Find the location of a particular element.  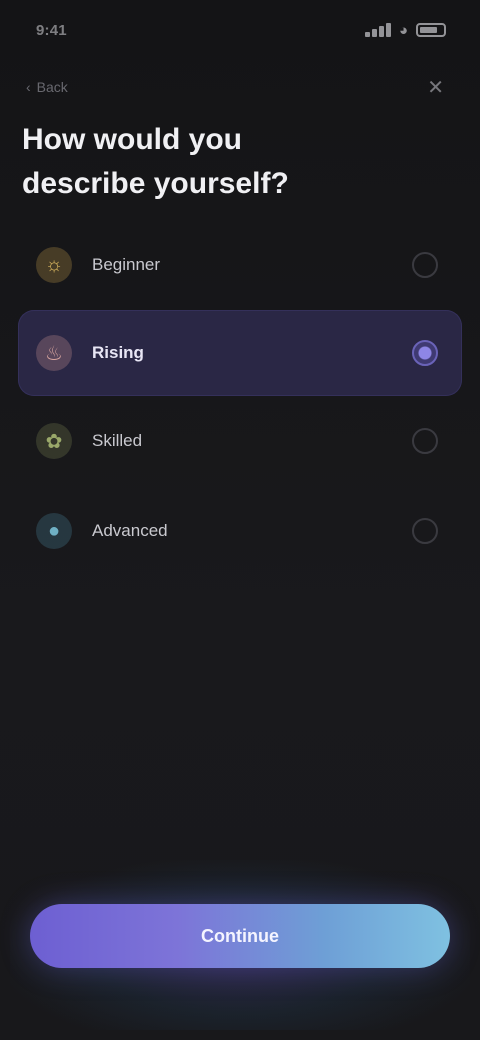

flame-icon: ♨ is located at coordinates (54, 353).